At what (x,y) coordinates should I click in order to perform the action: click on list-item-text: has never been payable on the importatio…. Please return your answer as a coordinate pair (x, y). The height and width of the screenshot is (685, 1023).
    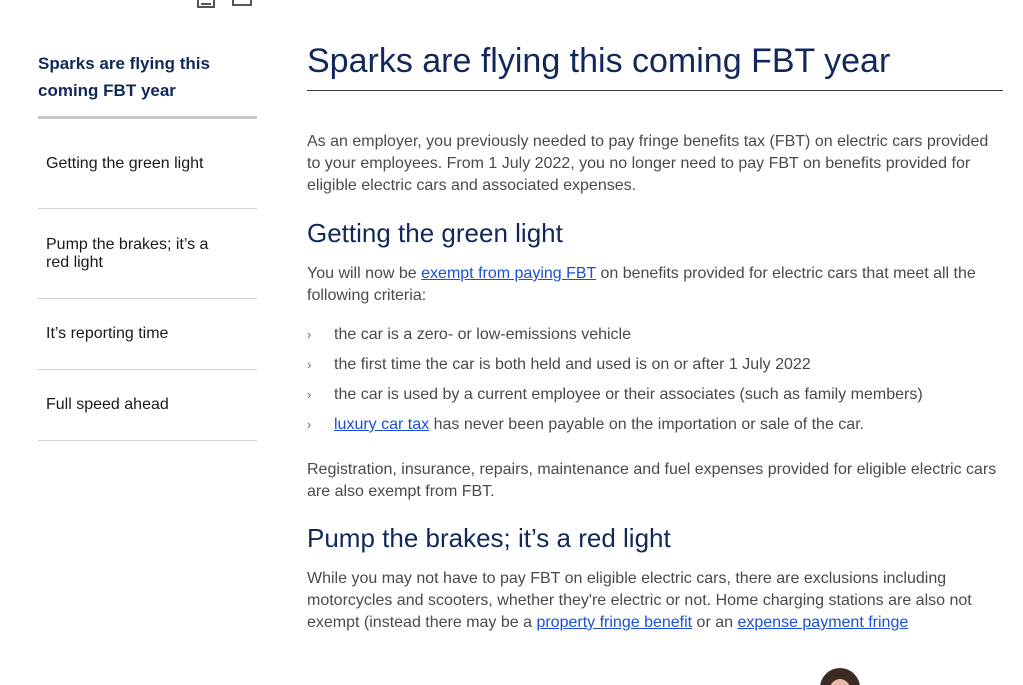
    Looking at the image, I should click on (647, 424).